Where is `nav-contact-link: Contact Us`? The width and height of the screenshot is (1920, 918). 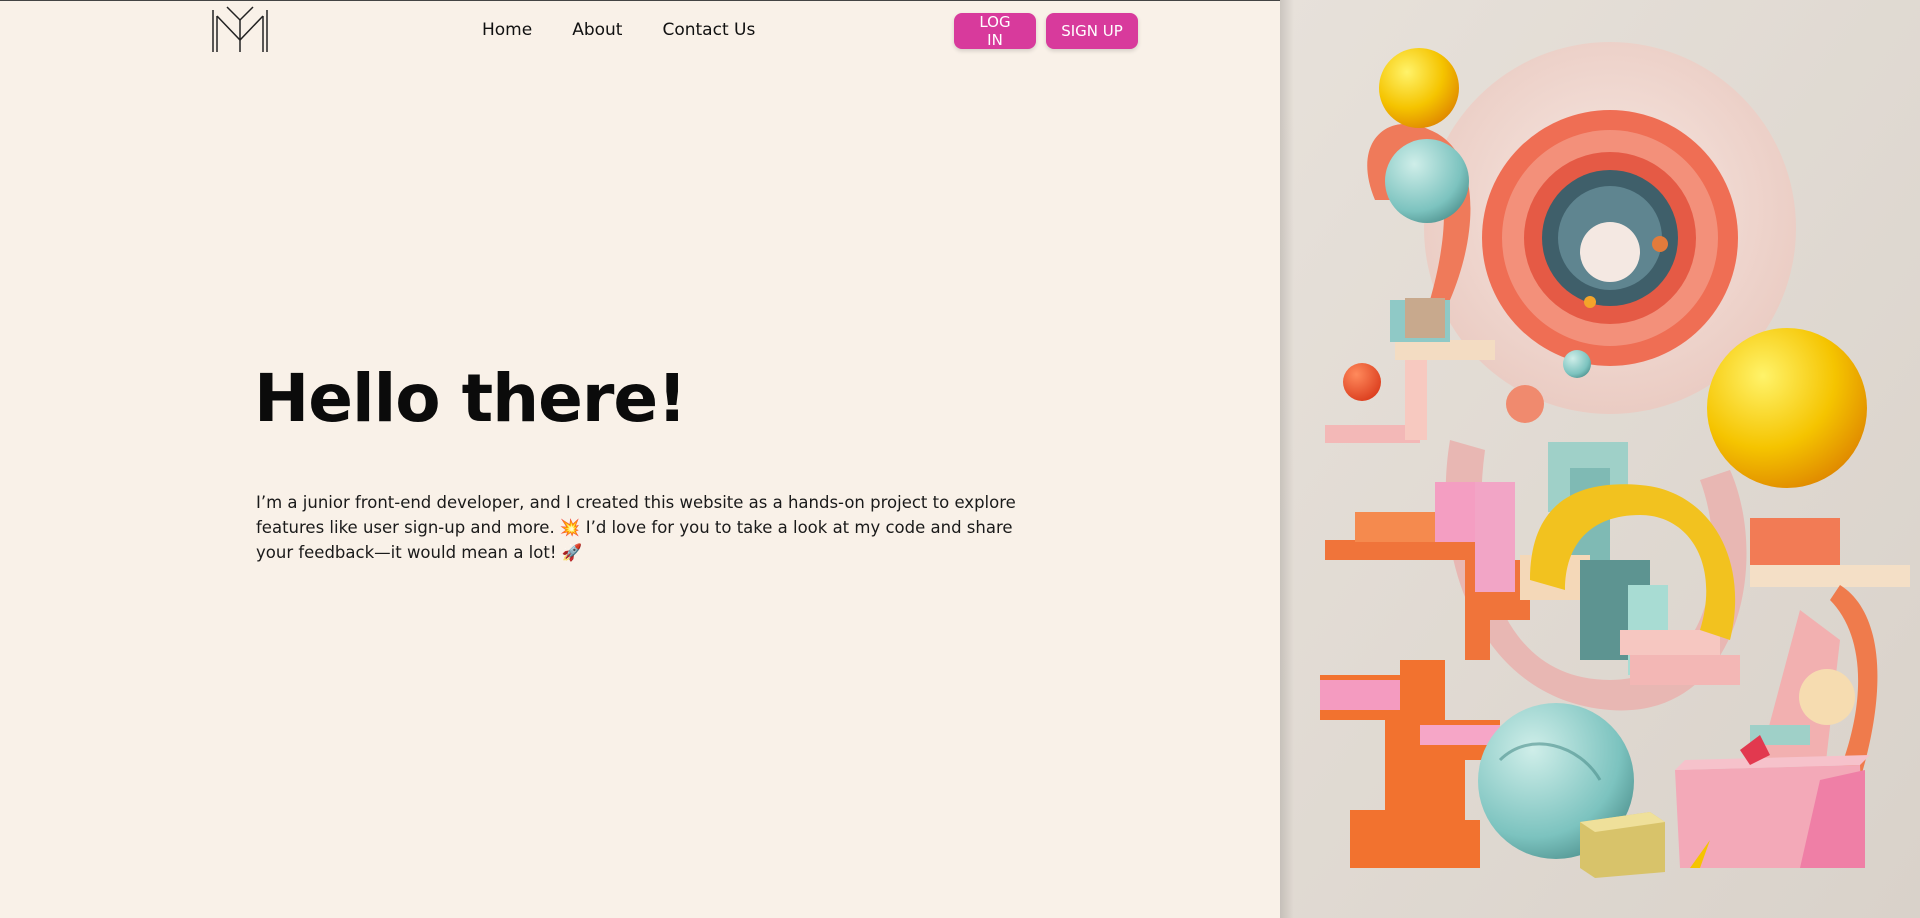
nav-contact-link: Contact Us is located at coordinates (708, 30).